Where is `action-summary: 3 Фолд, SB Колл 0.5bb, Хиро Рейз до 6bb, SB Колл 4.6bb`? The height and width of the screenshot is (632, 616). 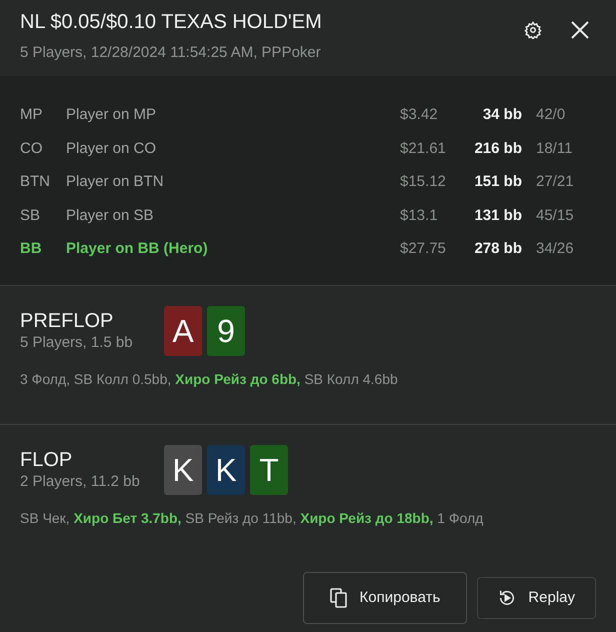
action-summary: 3 Фолд, SB Колл 0.5bb, Хиро Рейз до 6bb, SB Колл 4.6bb is located at coordinates (209, 379).